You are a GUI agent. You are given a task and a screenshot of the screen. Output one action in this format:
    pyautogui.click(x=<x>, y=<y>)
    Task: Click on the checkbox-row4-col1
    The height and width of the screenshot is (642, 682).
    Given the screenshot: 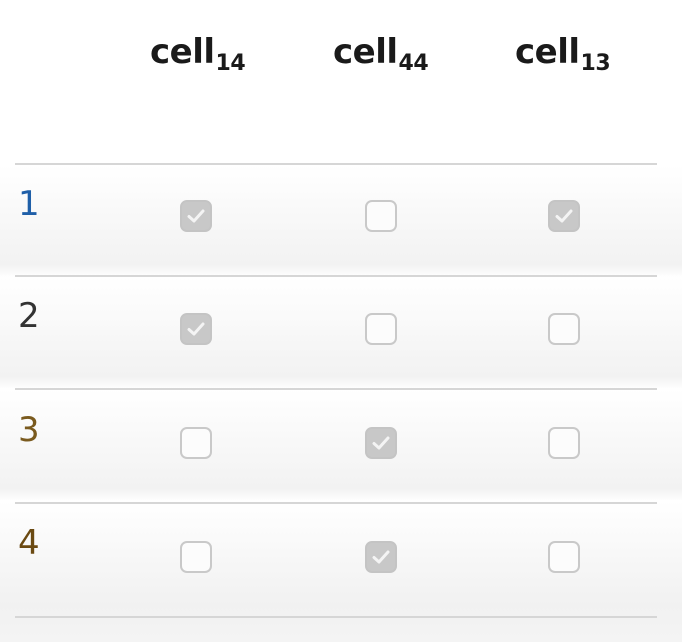 What is the action you would take?
    pyautogui.click(x=196, y=557)
    